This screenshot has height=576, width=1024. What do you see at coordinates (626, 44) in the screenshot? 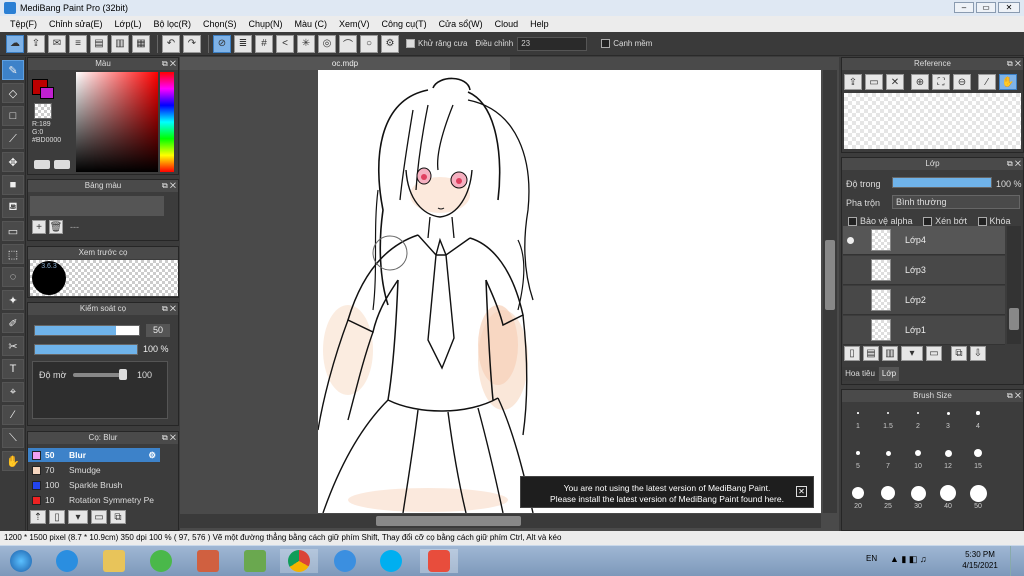
I see `soft-edge-toggle: Cạnh mềm` at bounding box center [626, 44].